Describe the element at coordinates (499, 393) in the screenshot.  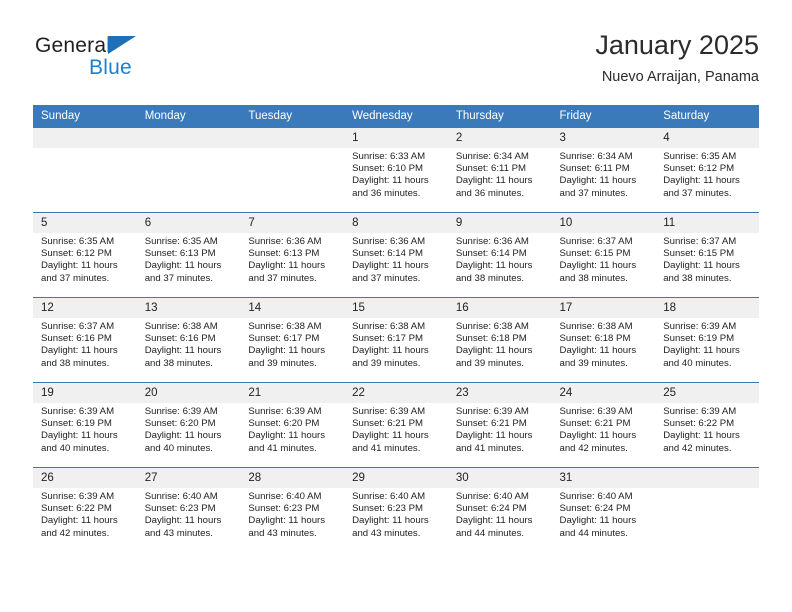
I see `day-number: 23` at that location.